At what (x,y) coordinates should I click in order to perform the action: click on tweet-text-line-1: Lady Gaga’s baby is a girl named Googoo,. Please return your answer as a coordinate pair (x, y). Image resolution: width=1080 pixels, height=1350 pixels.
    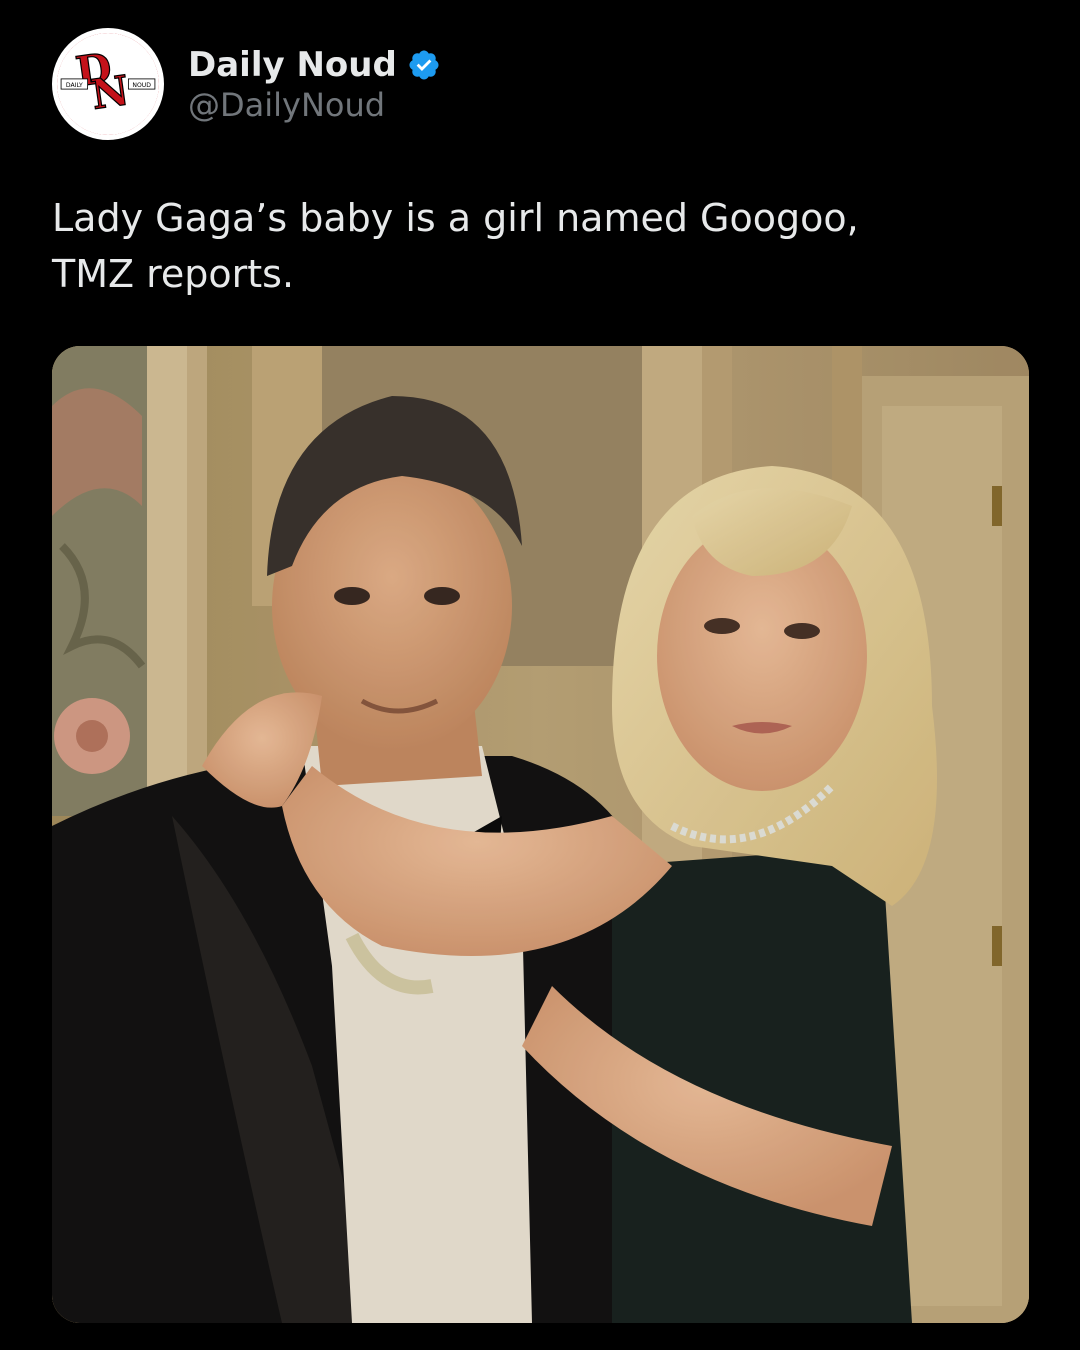
    Looking at the image, I should click on (455, 218).